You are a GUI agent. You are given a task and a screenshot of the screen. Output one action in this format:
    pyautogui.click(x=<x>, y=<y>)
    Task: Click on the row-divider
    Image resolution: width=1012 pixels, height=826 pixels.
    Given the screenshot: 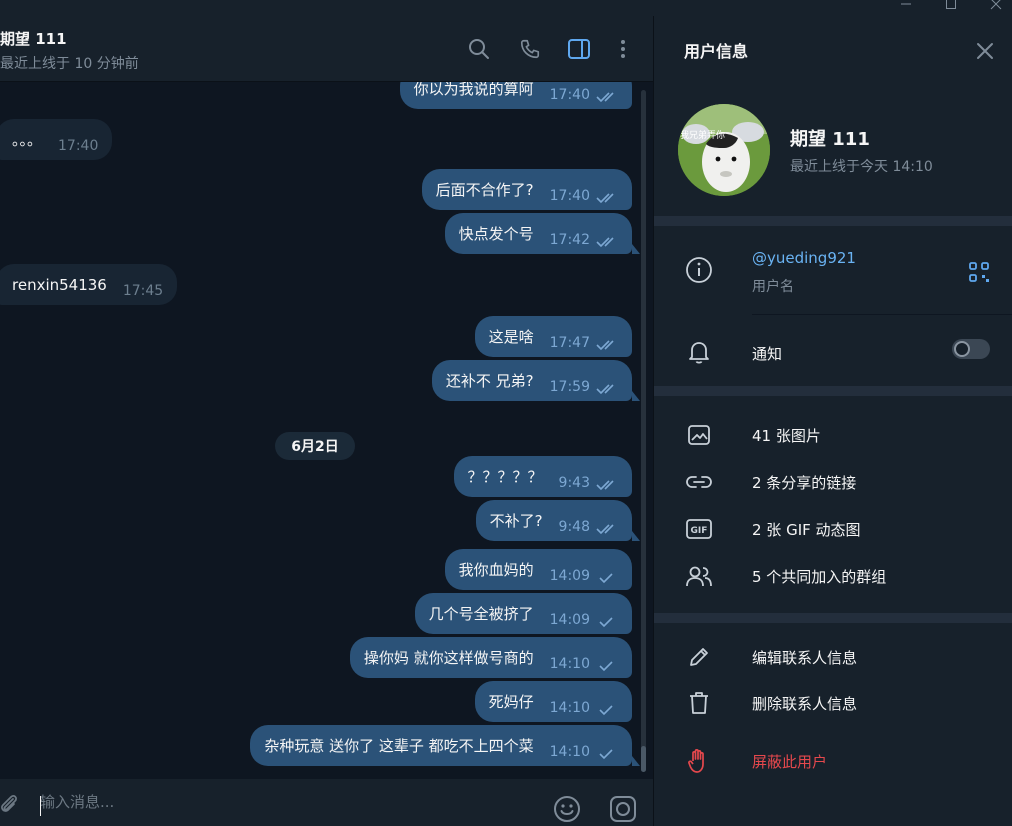 What is the action you would take?
    pyautogui.click(x=882, y=314)
    